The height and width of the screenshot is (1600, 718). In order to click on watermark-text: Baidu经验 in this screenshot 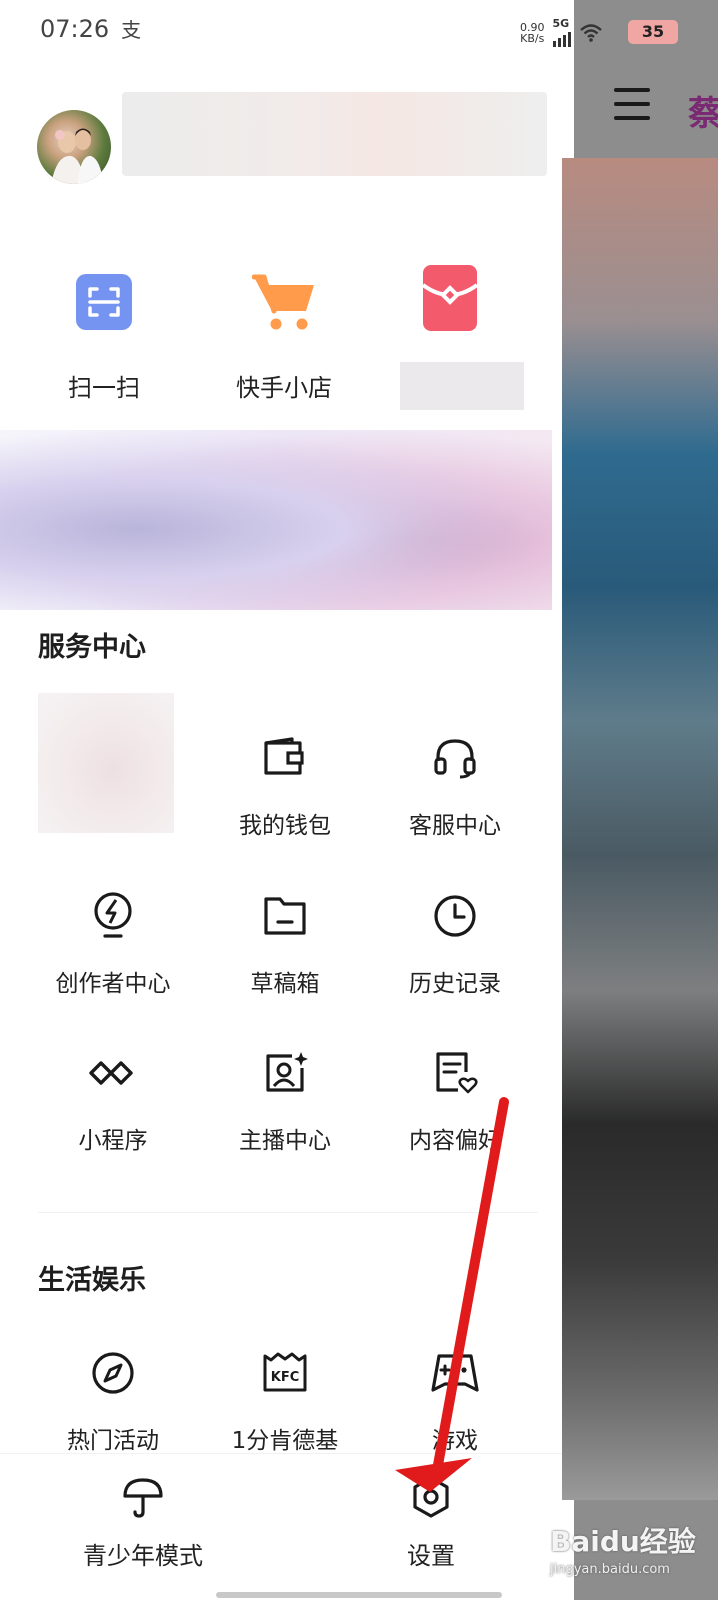, I will do `click(623, 1541)`.